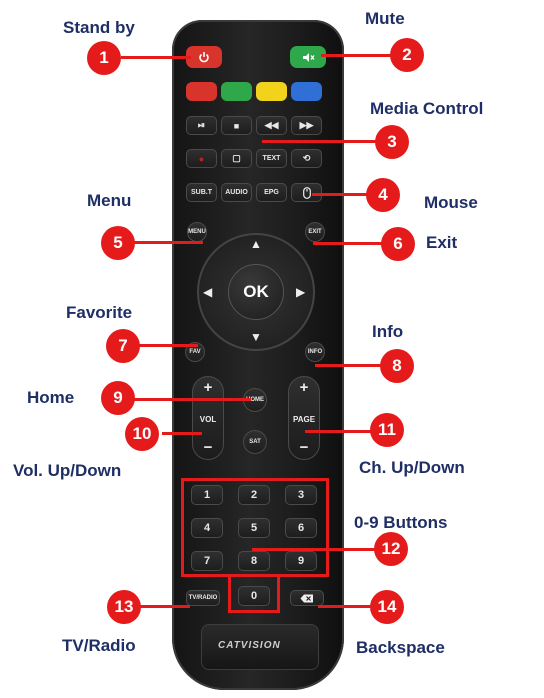 The width and height of the screenshot is (544, 698). I want to click on label-vol-up-down: Vol. Up/Down, so click(67, 470).